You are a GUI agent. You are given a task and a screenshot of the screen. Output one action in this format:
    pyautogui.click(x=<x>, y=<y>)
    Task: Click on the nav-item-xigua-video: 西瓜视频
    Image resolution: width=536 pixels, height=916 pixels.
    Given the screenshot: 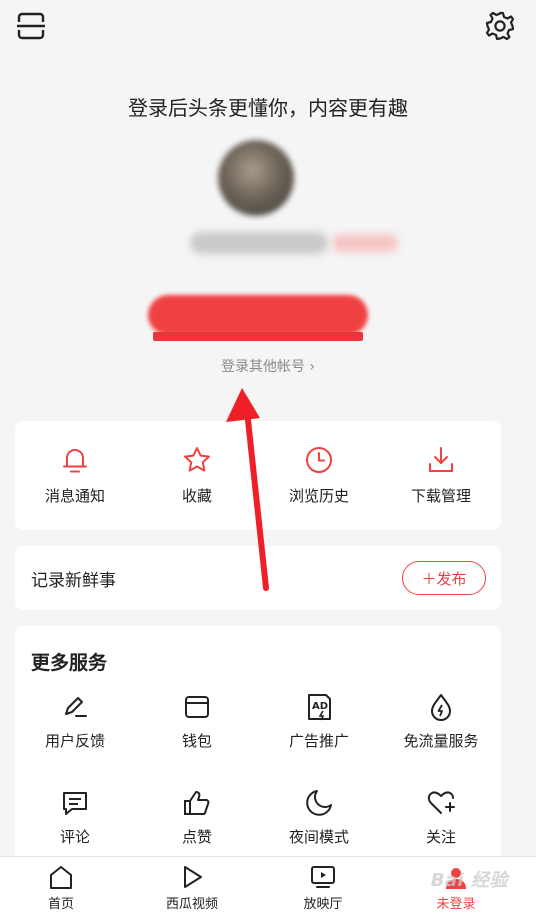 What is the action you would take?
    pyautogui.click(x=192, y=887)
    